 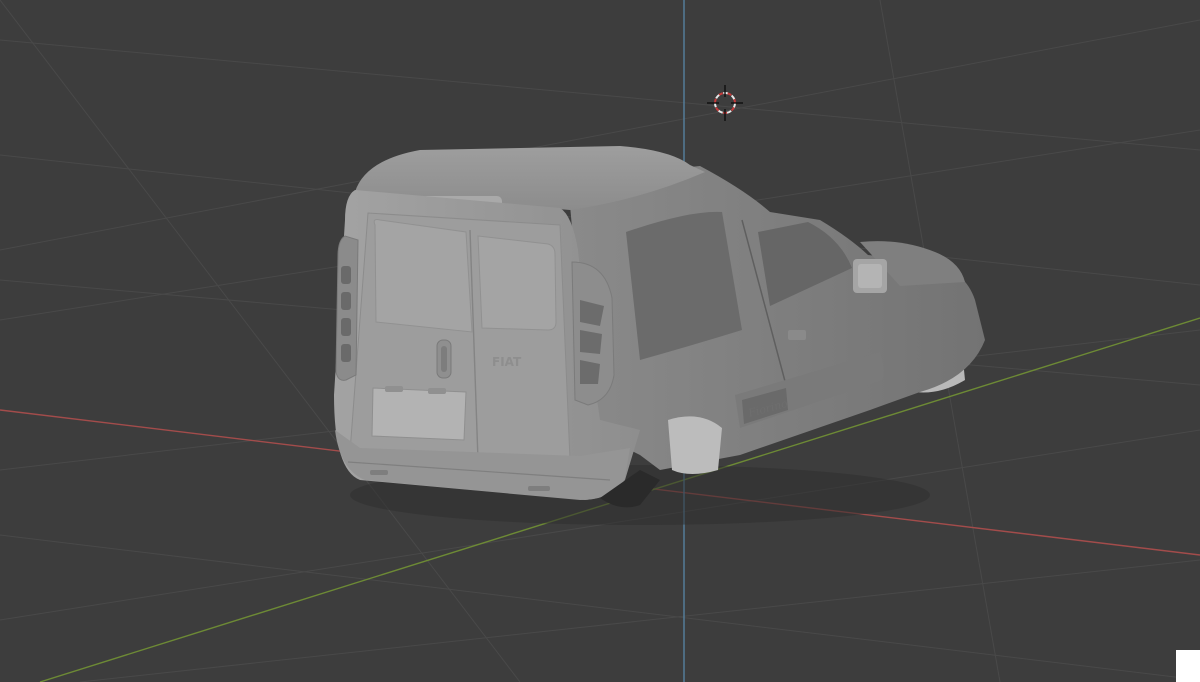 I want to click on door-handle, so click(x=797, y=335).